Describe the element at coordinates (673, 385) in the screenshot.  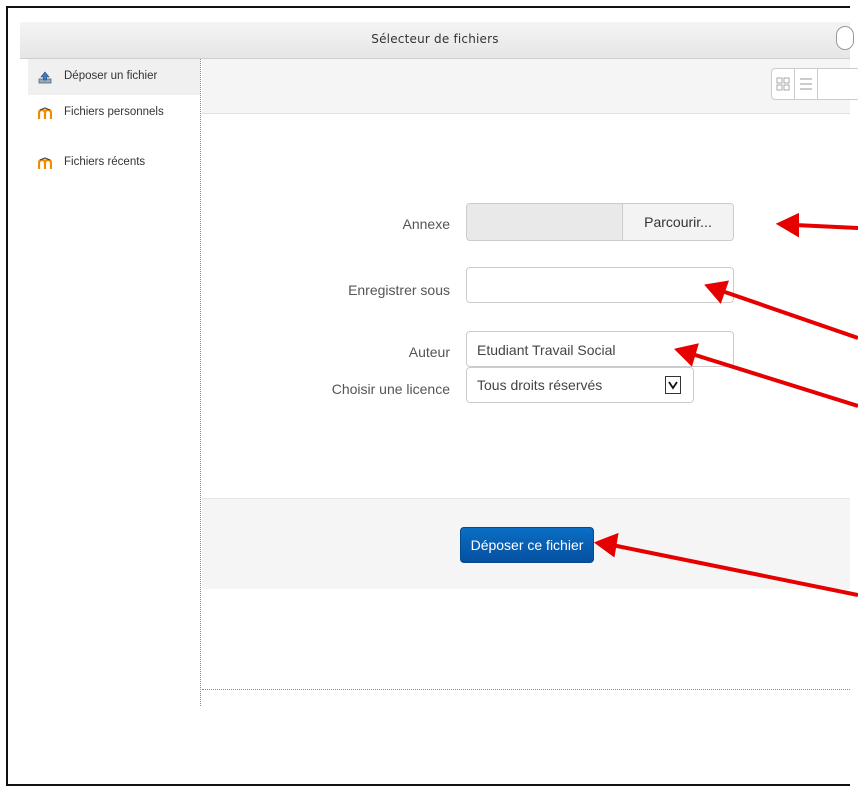
I see `chevron-down-icon` at that location.